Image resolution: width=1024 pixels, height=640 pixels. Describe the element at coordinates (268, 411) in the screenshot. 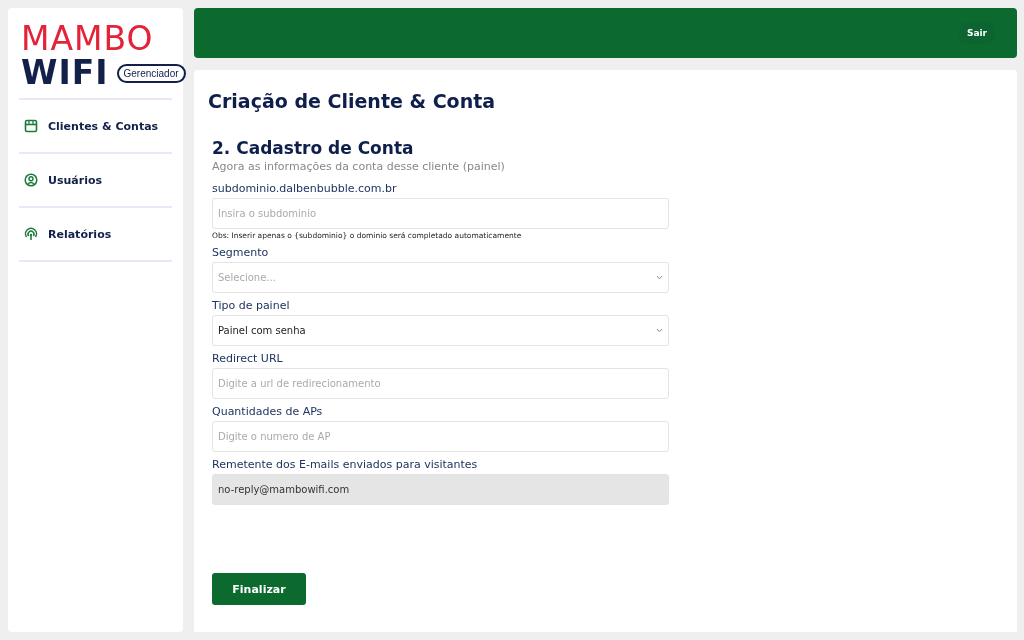

I see `field-label: Quantidades de APs` at that location.